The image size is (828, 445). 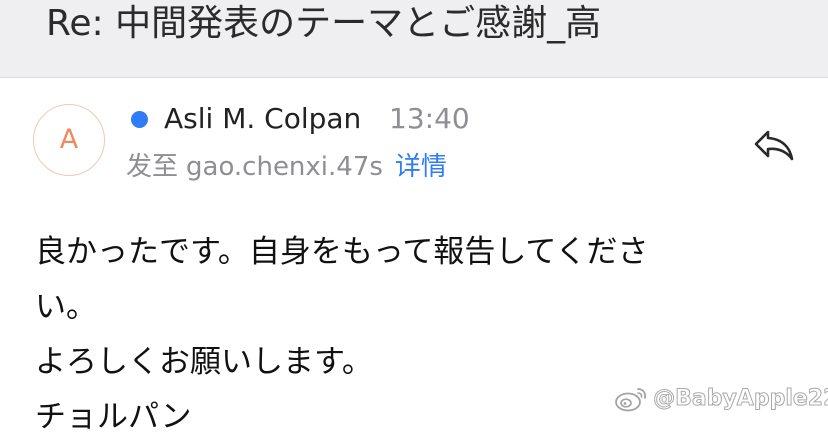 What do you see at coordinates (262, 119) in the screenshot?
I see `sender-name: Asli M. Colpan` at bounding box center [262, 119].